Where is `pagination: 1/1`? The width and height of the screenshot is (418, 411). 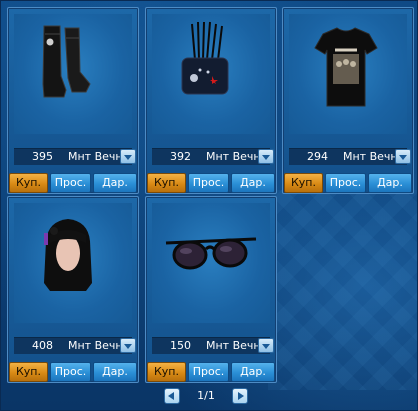 pagination: 1/1 is located at coordinates (208, 397).